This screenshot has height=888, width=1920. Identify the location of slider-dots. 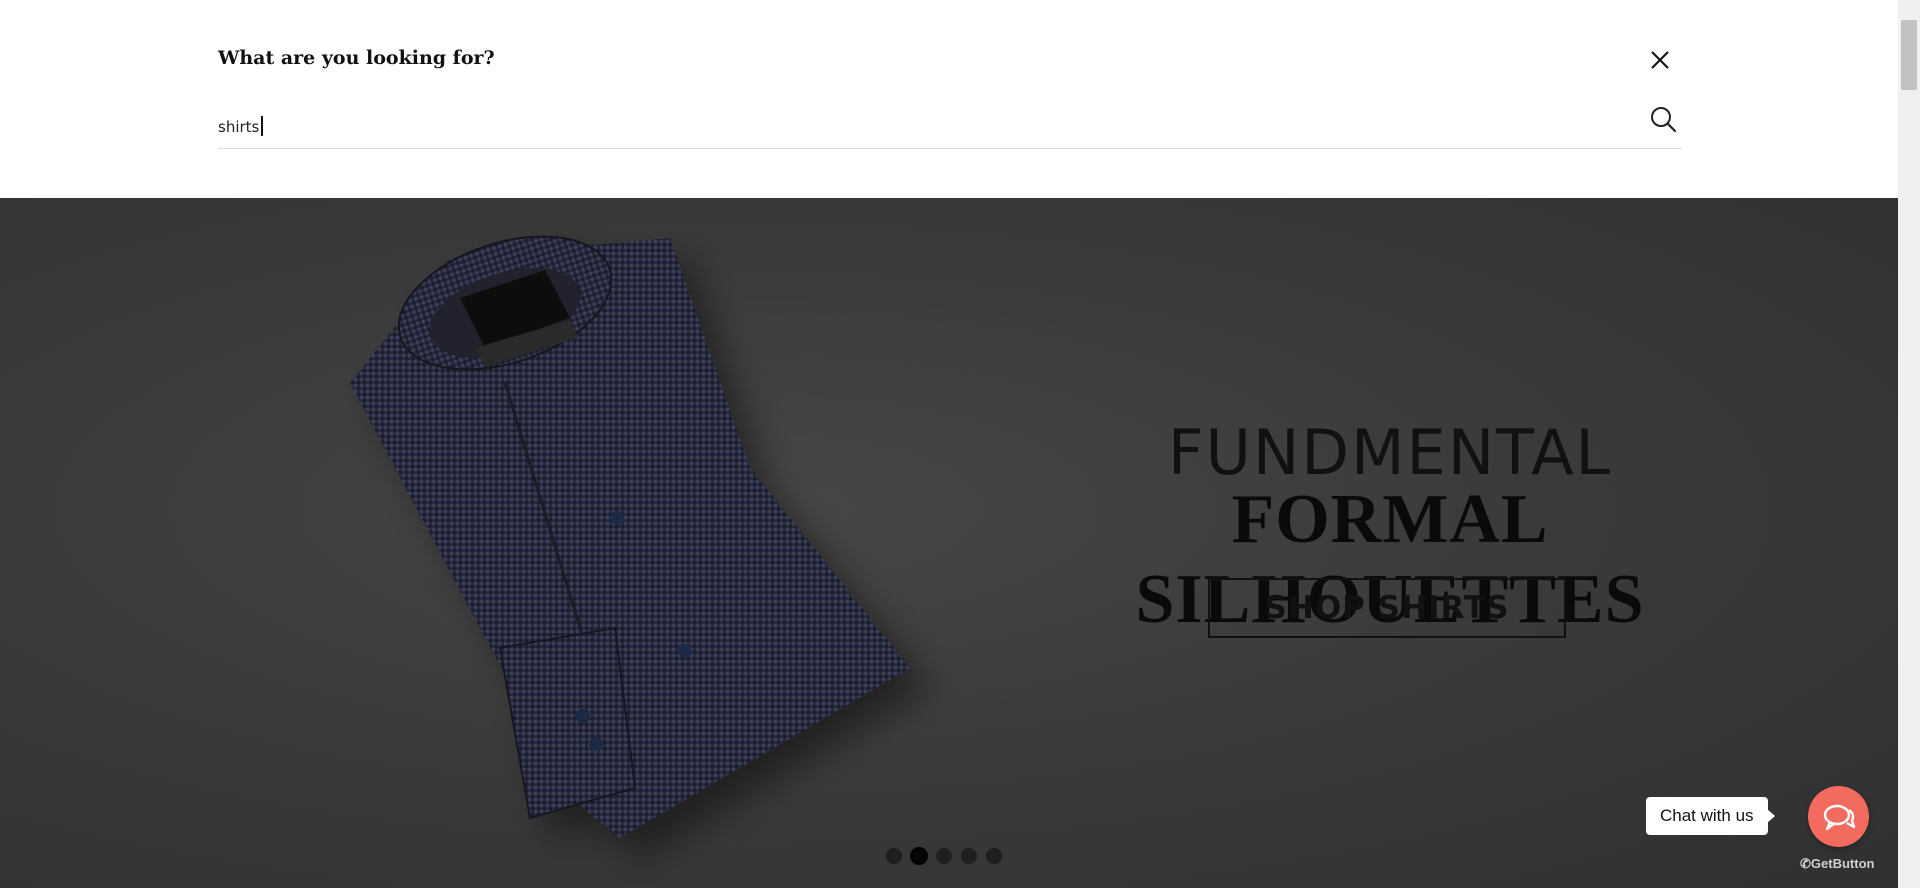
(944, 856).